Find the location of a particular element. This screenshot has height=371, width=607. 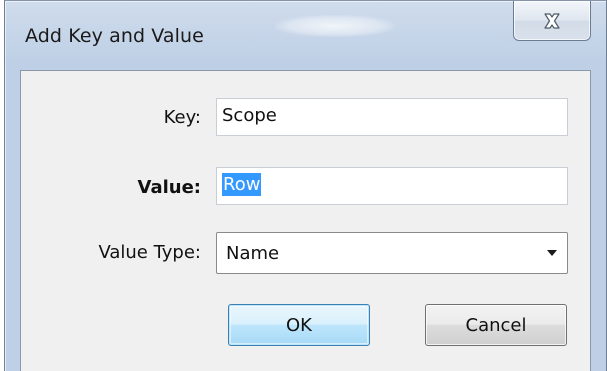

value-type-select: Name is located at coordinates (392, 253).